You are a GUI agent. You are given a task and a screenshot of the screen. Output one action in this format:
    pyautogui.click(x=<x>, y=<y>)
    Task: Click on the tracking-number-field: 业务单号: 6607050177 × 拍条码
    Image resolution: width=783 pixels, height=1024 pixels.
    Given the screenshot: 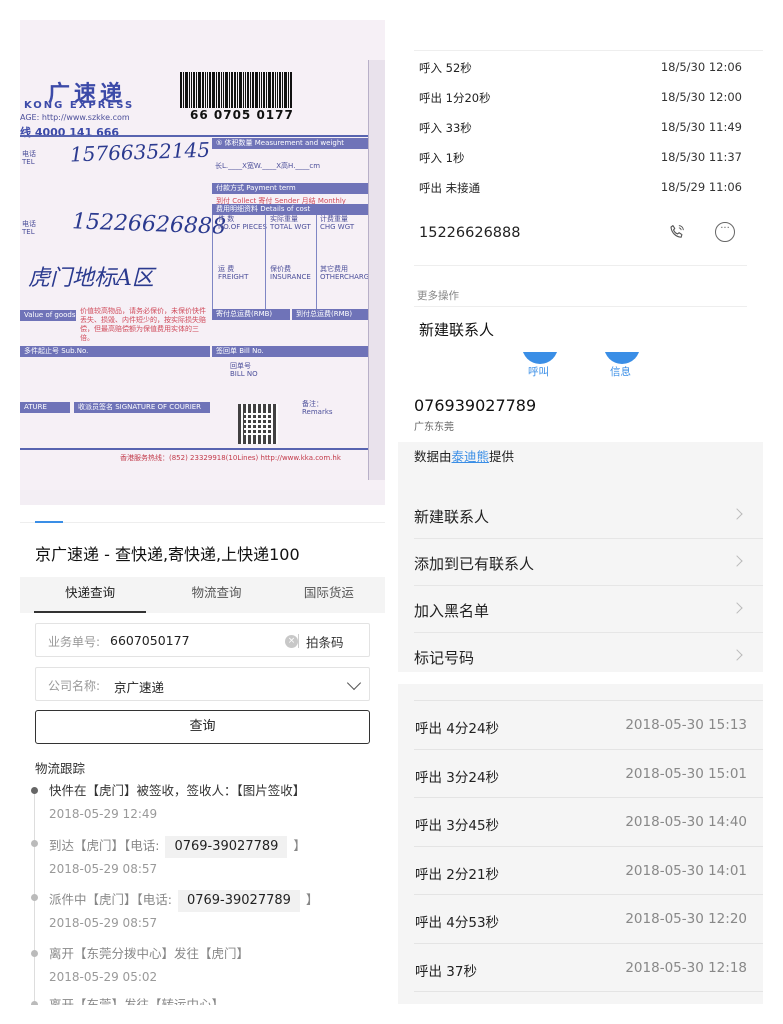 What is the action you would take?
    pyautogui.click(x=202, y=640)
    